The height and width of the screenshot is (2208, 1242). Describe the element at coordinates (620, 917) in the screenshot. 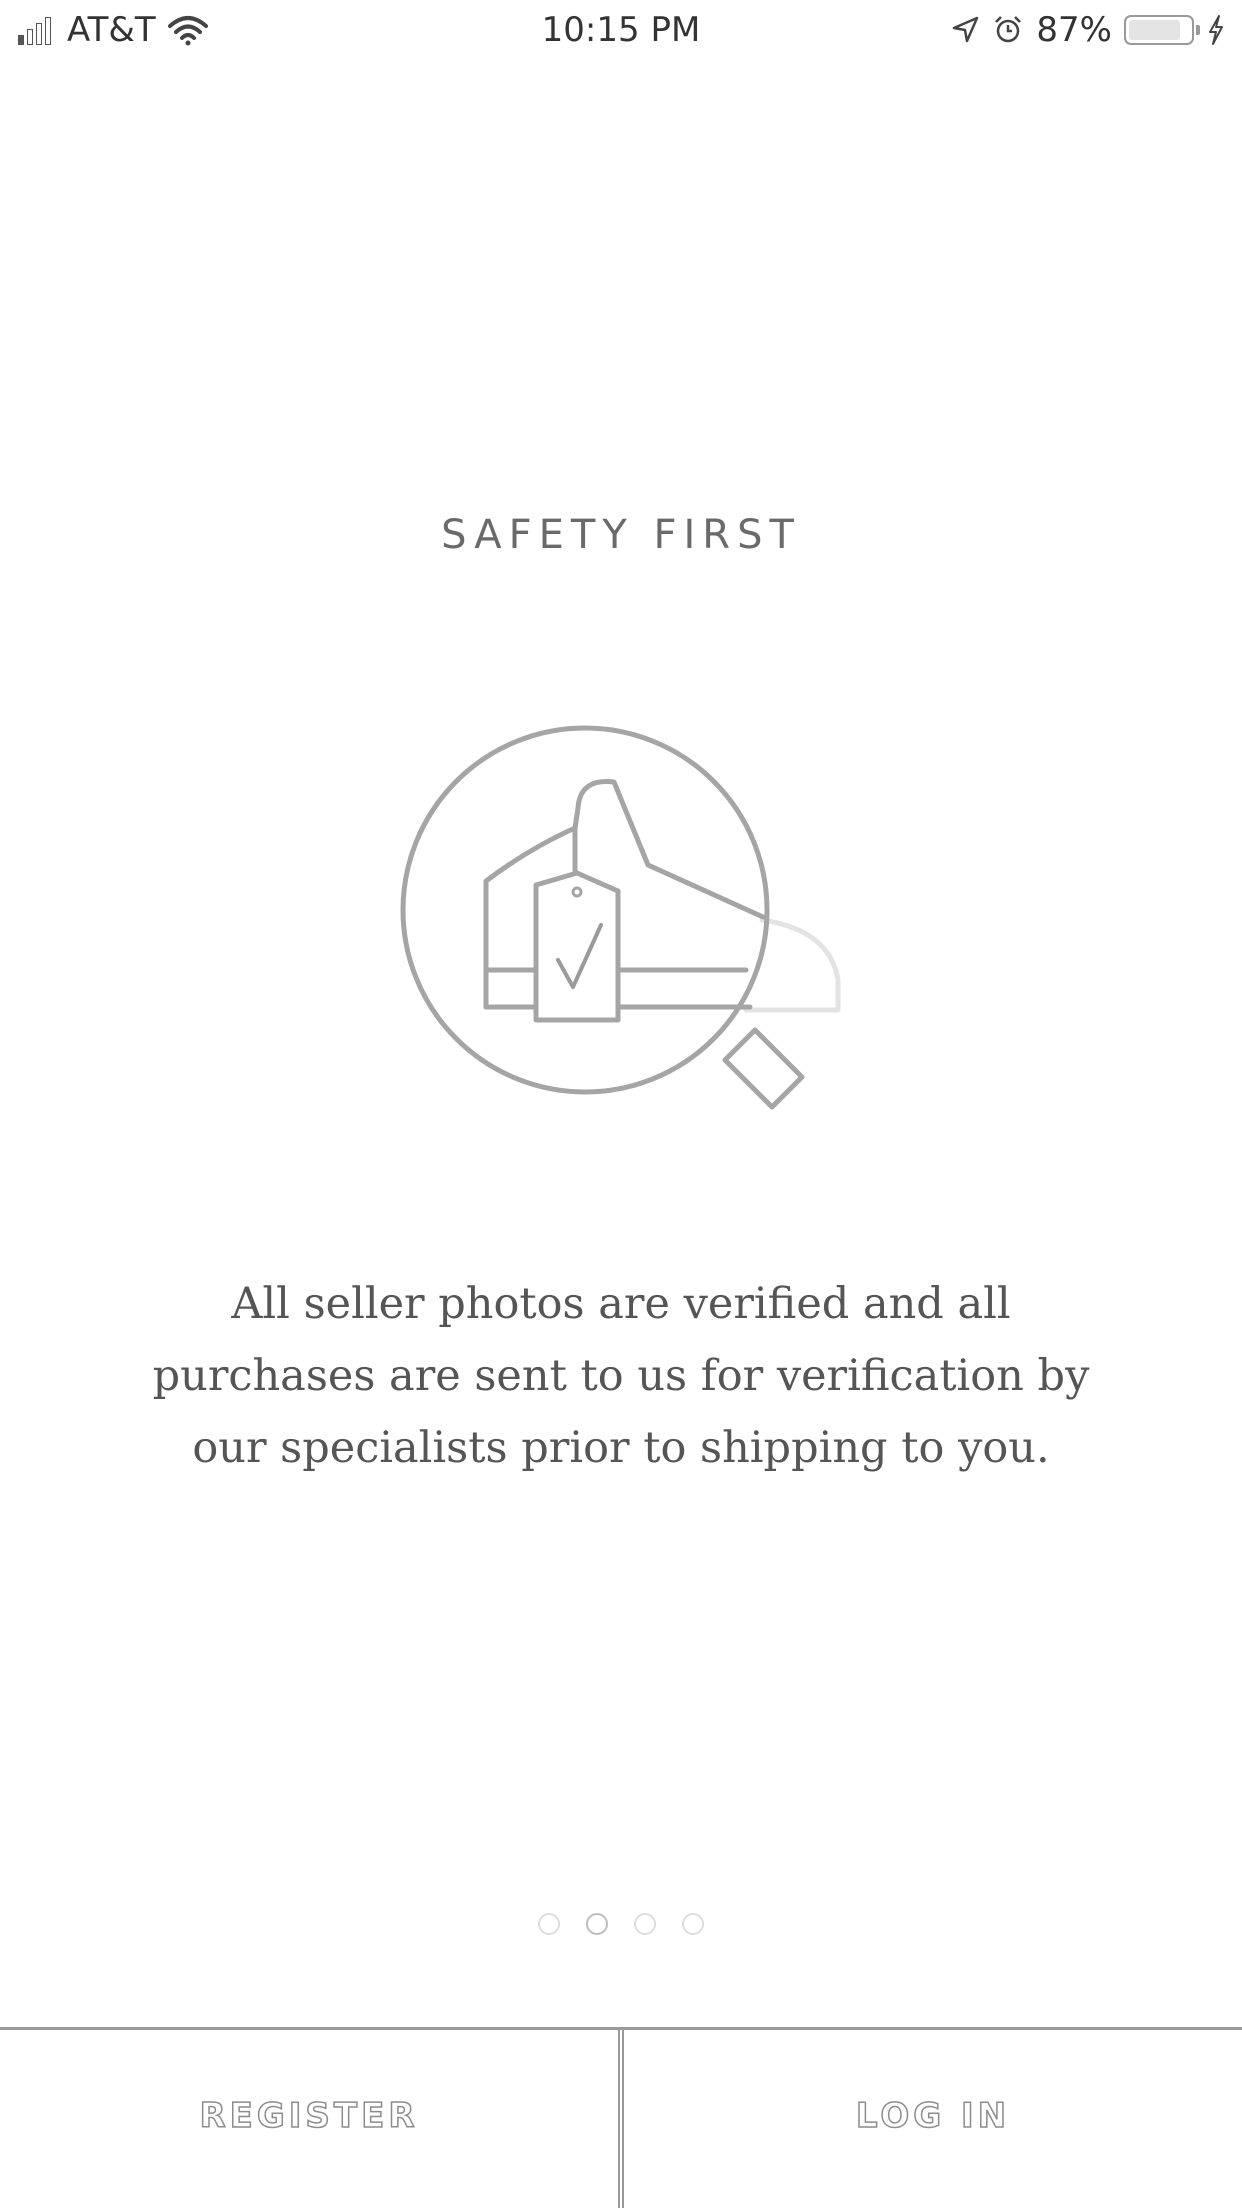

I see `magnifier-sneaker-verified-tag-icon` at that location.